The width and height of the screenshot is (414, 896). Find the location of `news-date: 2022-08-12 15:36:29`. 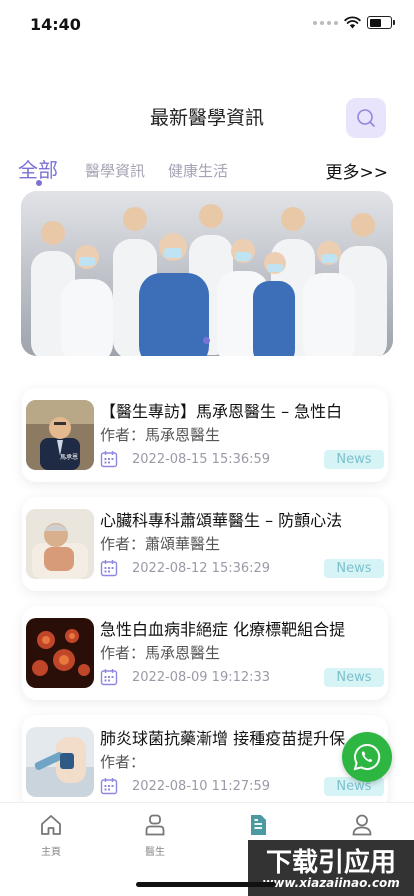

news-date: 2022-08-12 15:36:29 is located at coordinates (201, 568).